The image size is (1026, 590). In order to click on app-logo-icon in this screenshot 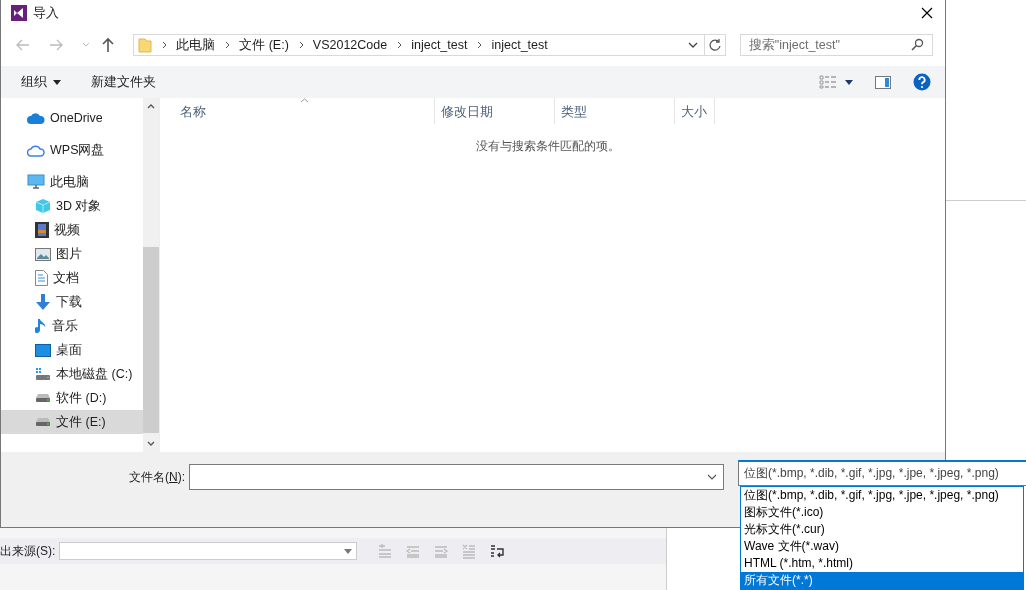, I will do `click(19, 13)`.